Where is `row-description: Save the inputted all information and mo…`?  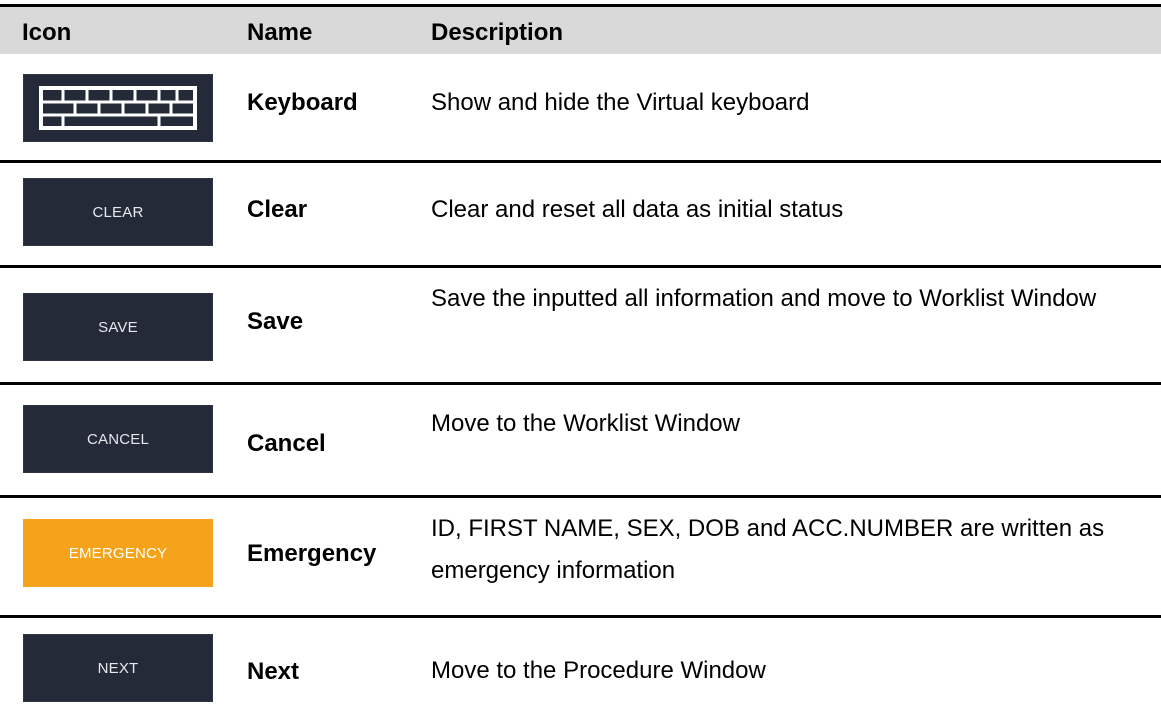 row-description: Save the inputted all information and mo… is located at coordinates (764, 298).